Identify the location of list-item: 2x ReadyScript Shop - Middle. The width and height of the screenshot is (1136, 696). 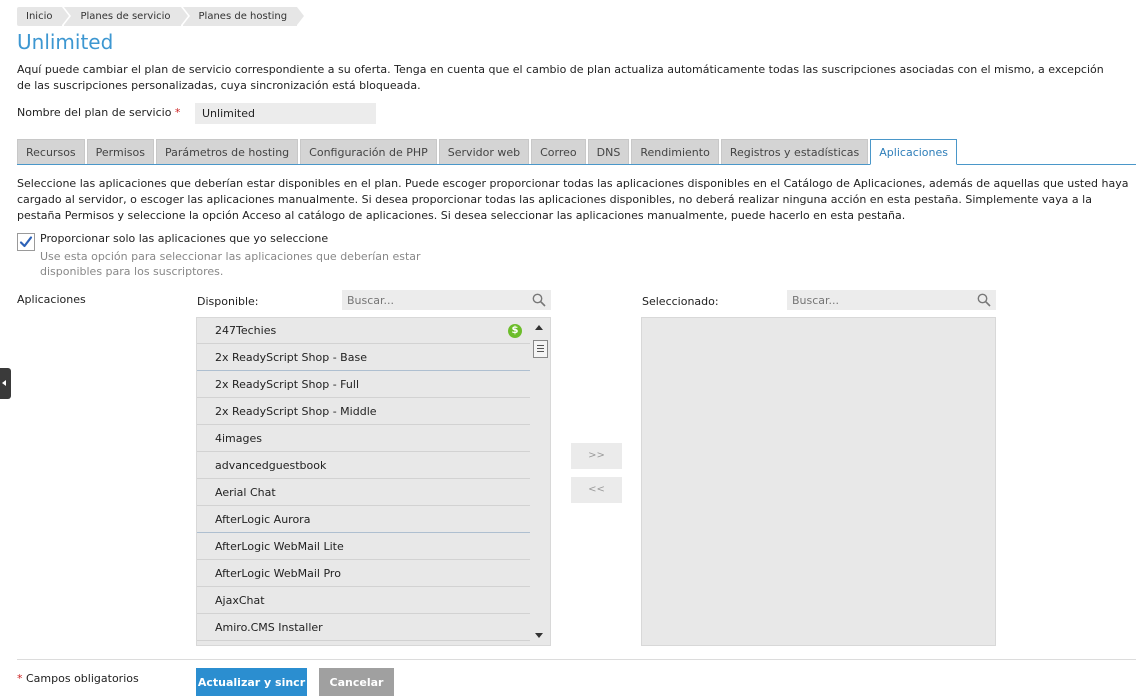
(363, 412).